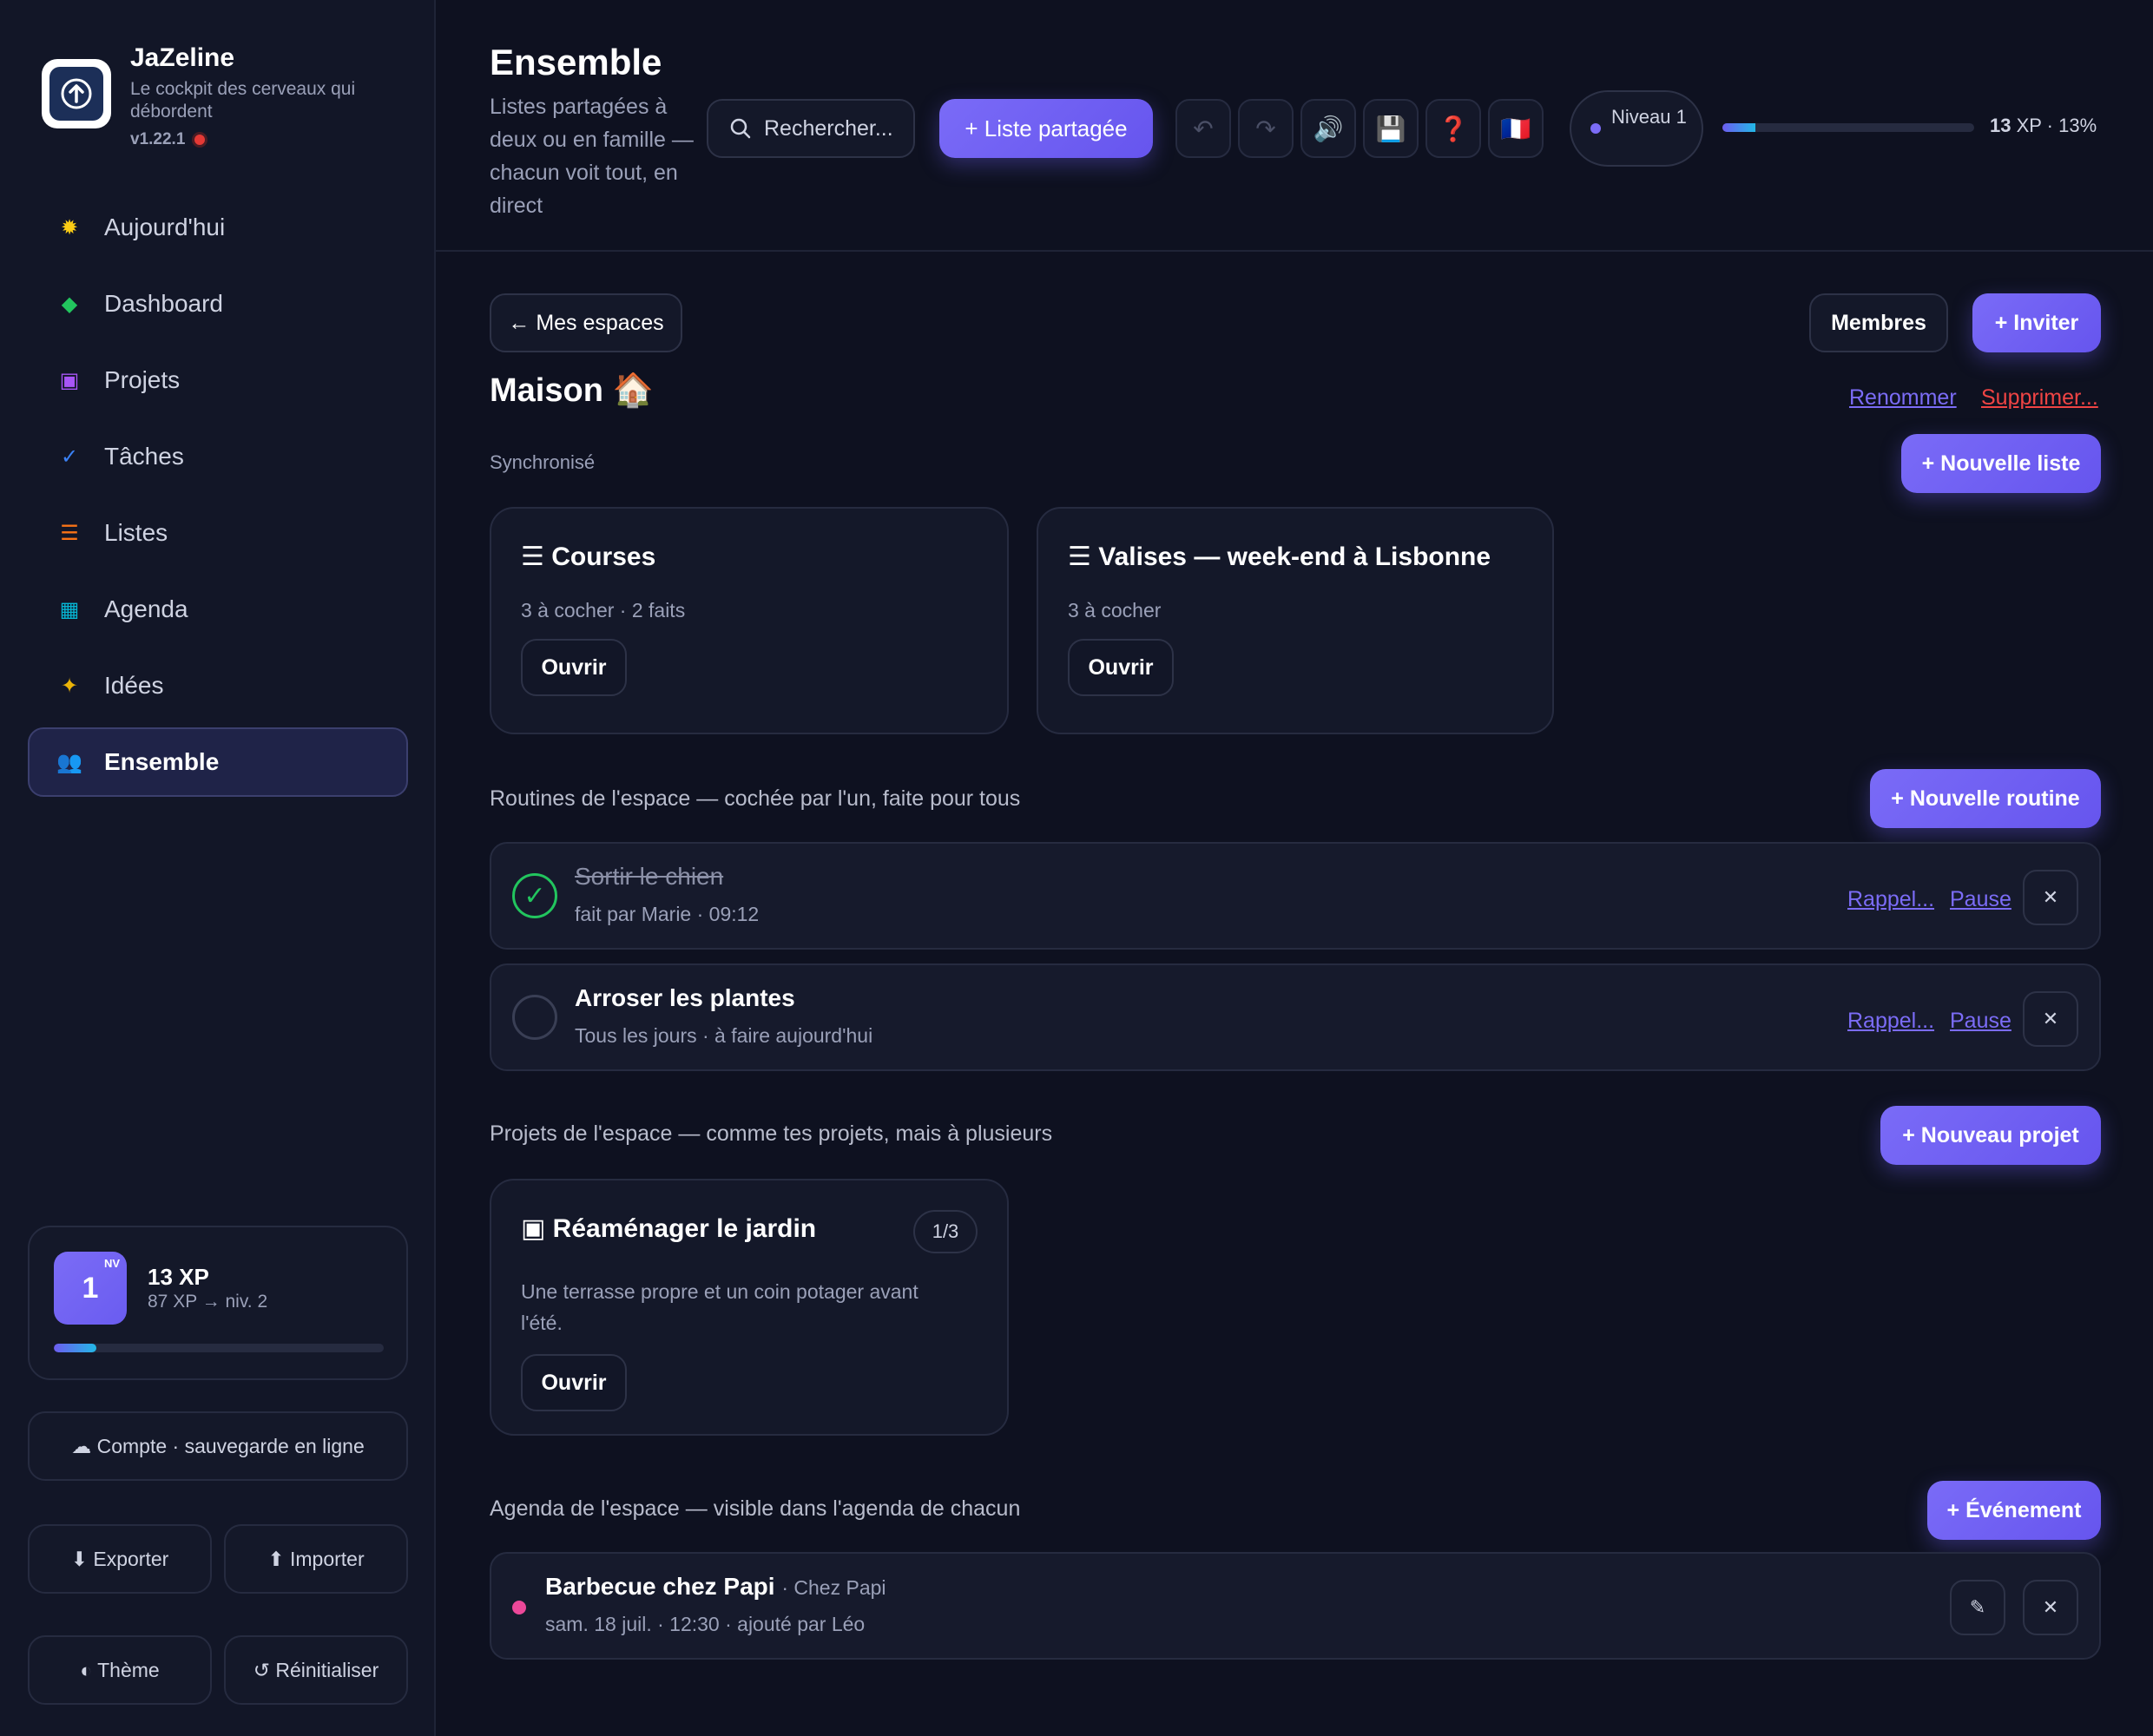  I want to click on app-name: JaZeline, so click(182, 57).